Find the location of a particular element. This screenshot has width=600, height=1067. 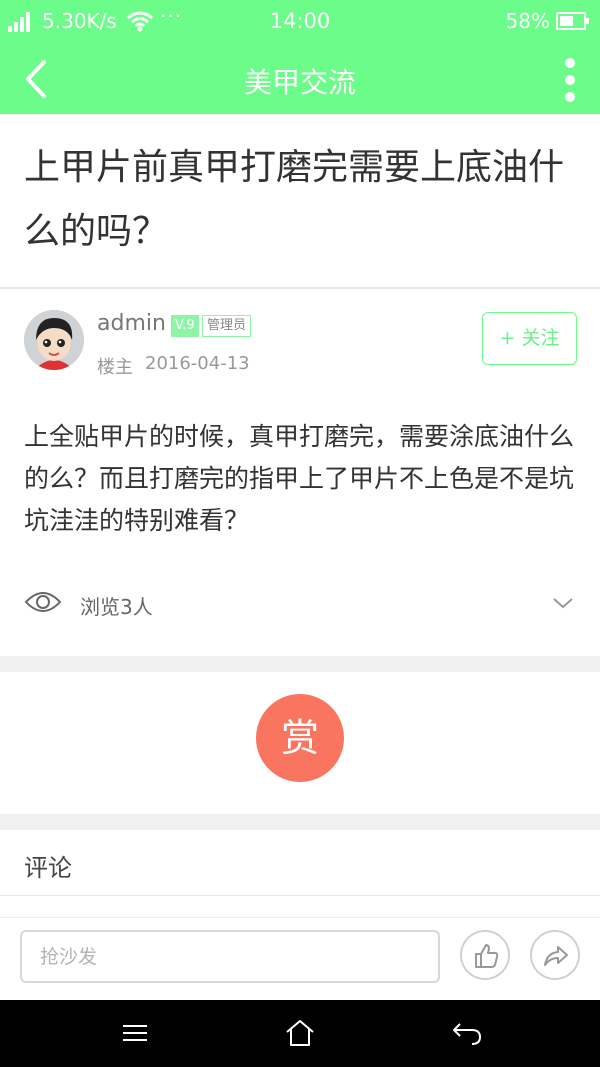

page-title: 美甲交流 is located at coordinates (299, 82).